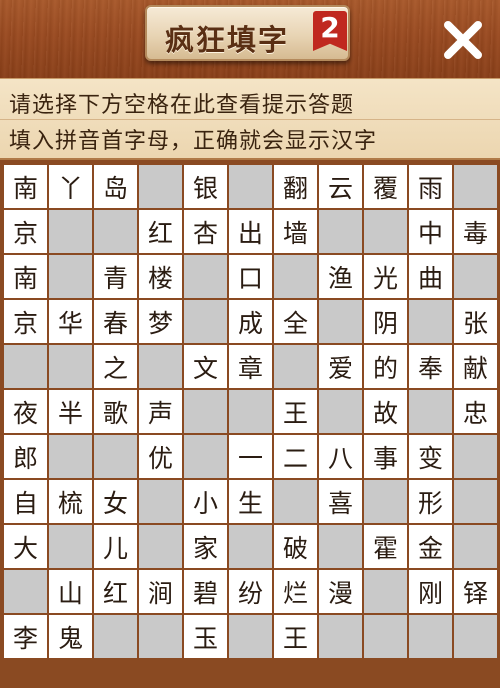 This screenshot has height=688, width=500. I want to click on grid-cell-filled: 中, so click(430, 231).